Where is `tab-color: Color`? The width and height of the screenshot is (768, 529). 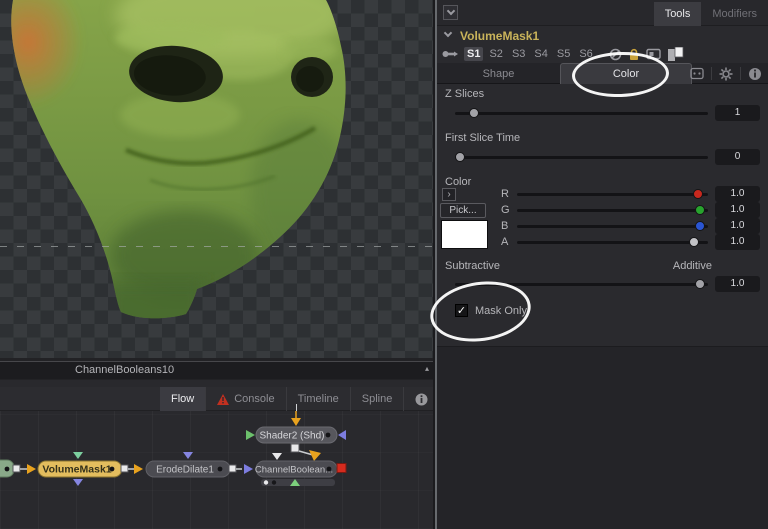
tab-color: Color is located at coordinates (626, 73).